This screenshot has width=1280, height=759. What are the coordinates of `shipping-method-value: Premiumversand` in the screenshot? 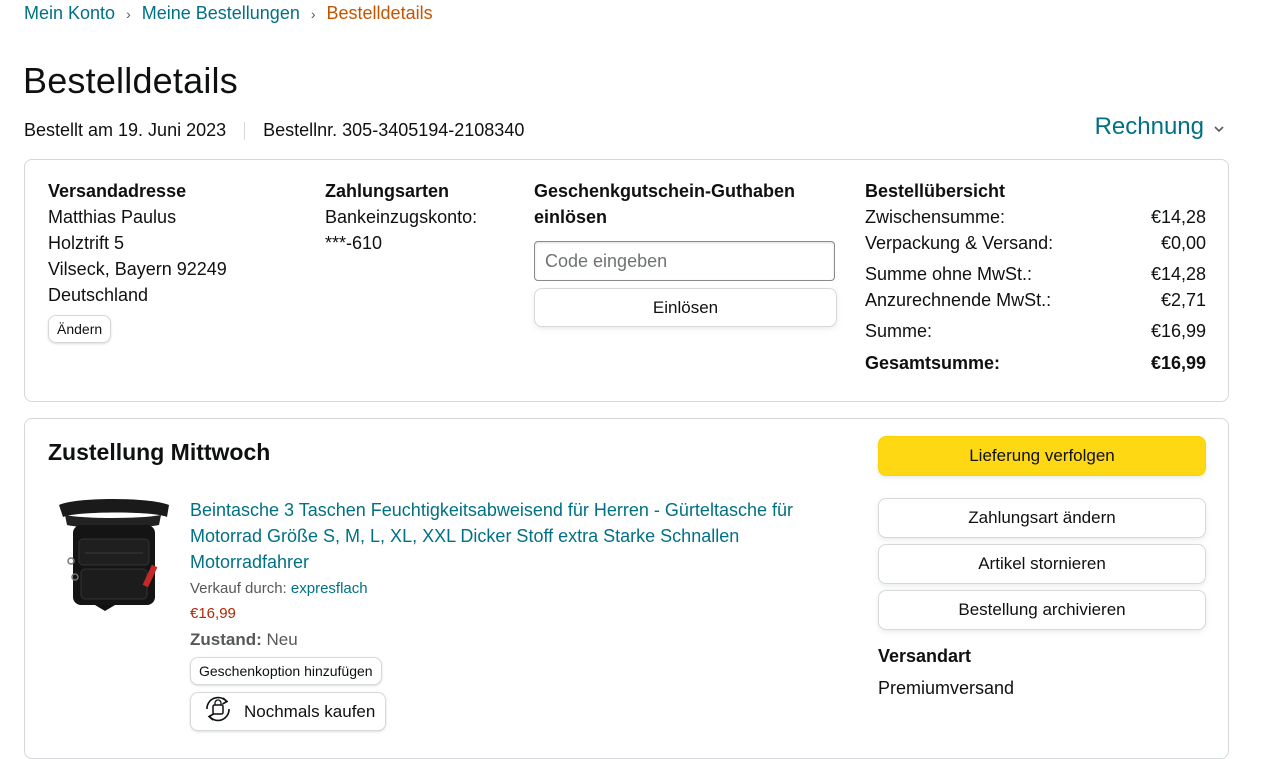 It's located at (946, 688).